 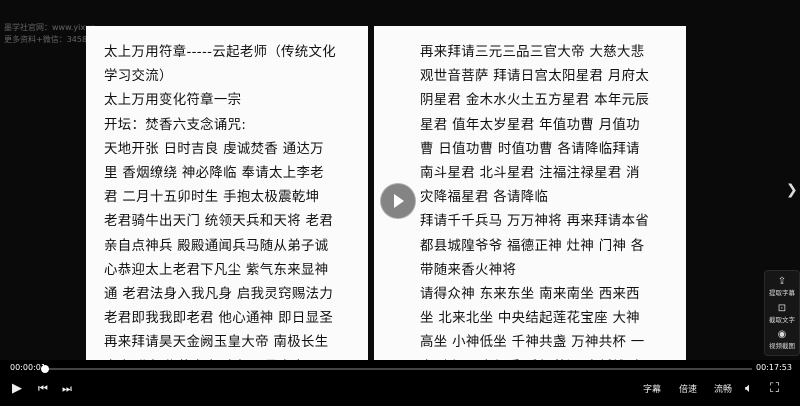 What do you see at coordinates (723, 388) in the screenshot?
I see `quality-button: 流畅` at bounding box center [723, 388].